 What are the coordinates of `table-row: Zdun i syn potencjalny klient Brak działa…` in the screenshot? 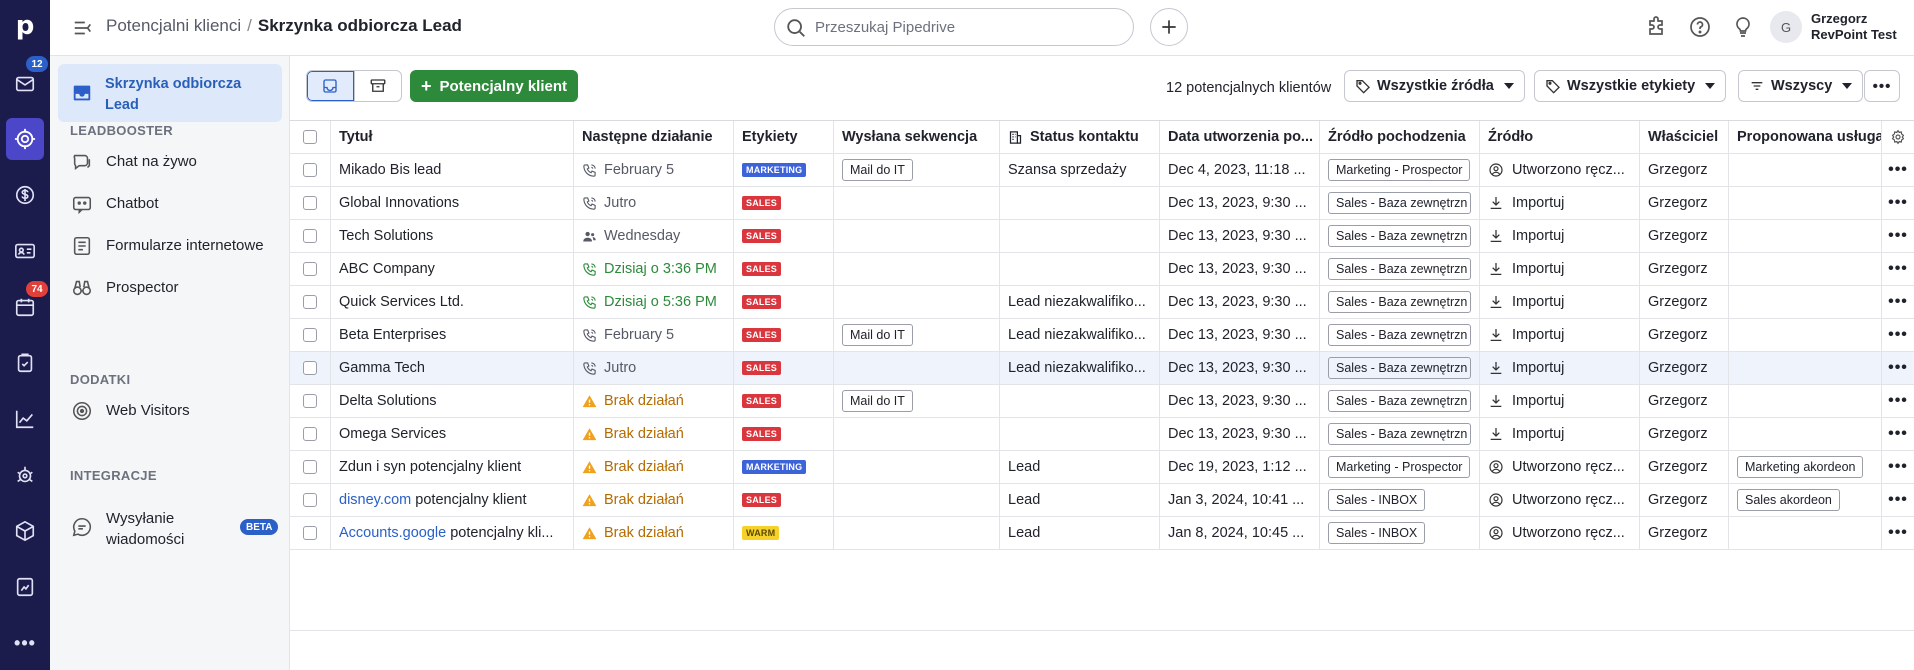 It's located at (1102, 467).